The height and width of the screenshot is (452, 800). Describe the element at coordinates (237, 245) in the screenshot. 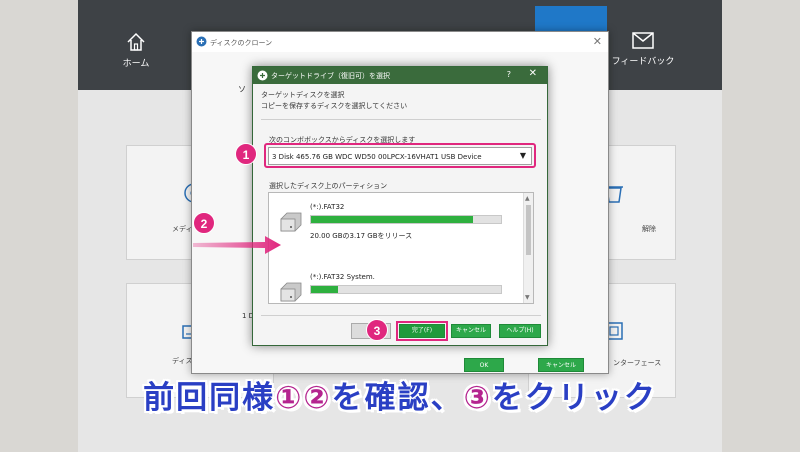

I see `arrow-icon` at that location.